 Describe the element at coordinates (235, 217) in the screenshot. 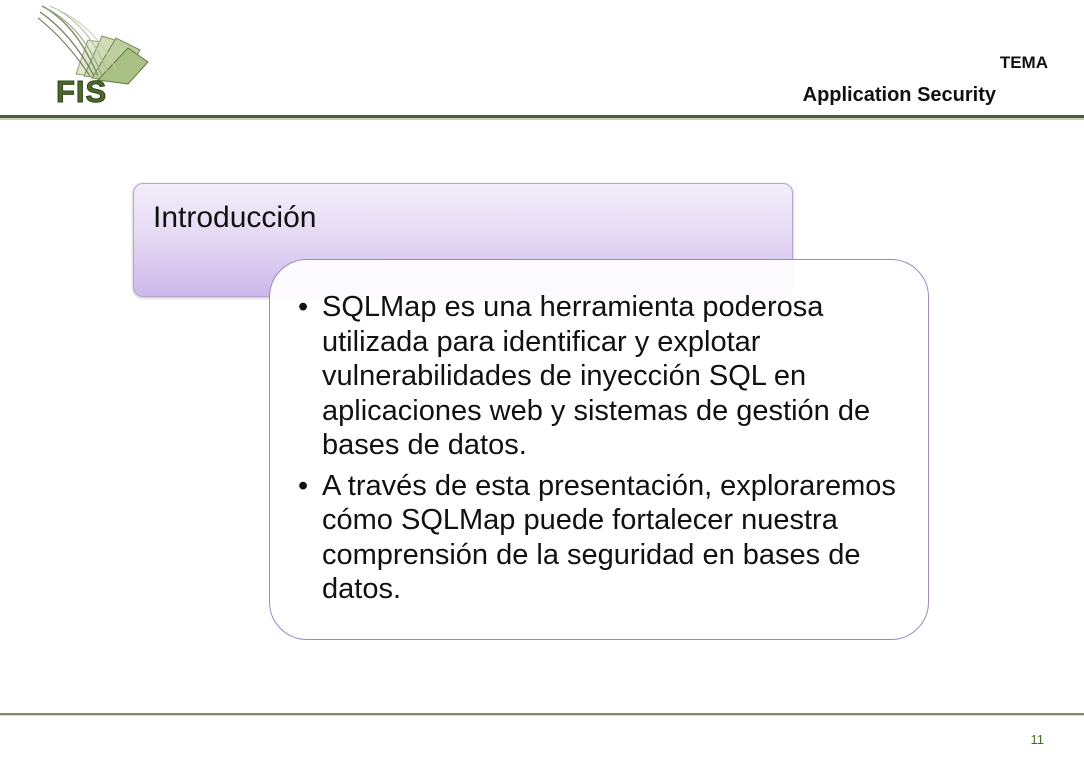

I see `slide-title: Introducción` at that location.